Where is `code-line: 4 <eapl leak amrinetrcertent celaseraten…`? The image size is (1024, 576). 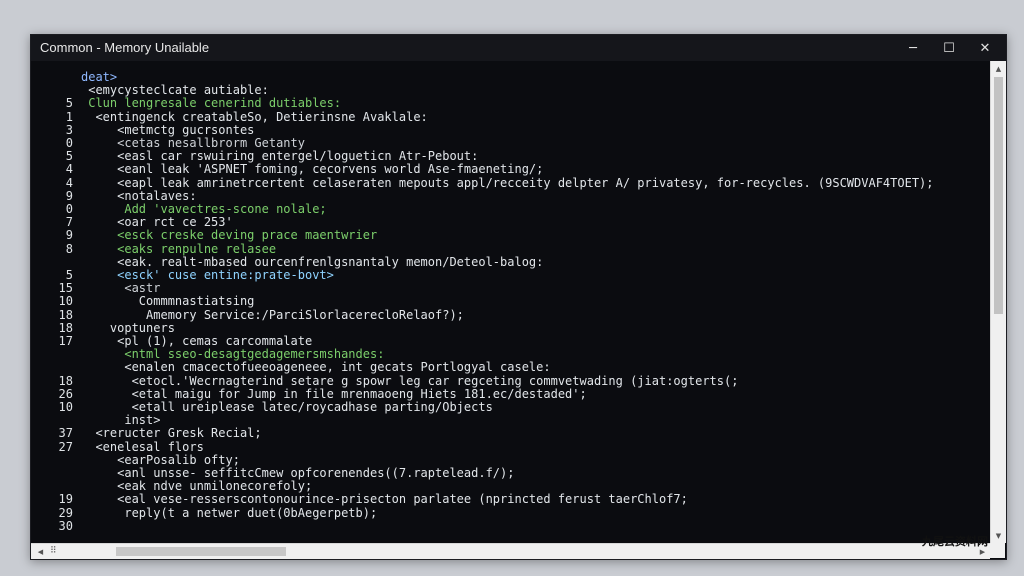 code-line: 4 <eapl leak amrinetrcertent celaseraten… is located at coordinates (510, 182).